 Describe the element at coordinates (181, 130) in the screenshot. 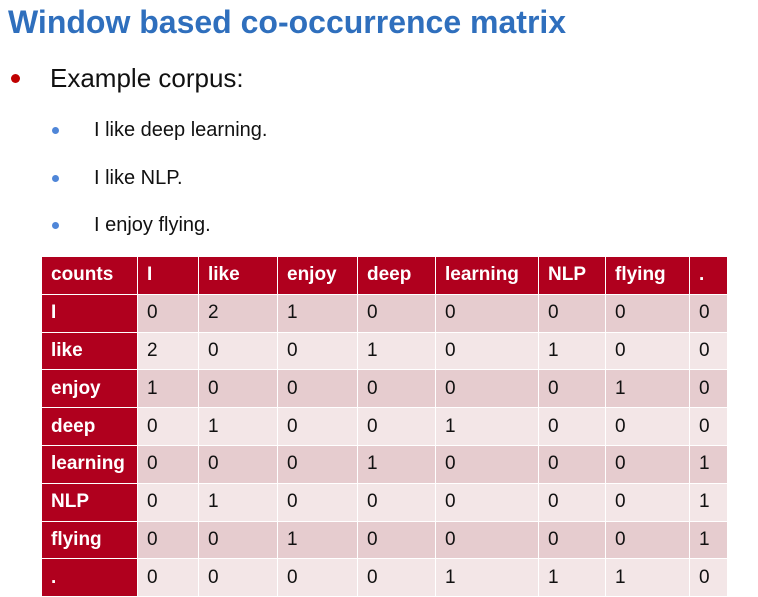

I see `corpus-sentence: I like deep learning.` at that location.